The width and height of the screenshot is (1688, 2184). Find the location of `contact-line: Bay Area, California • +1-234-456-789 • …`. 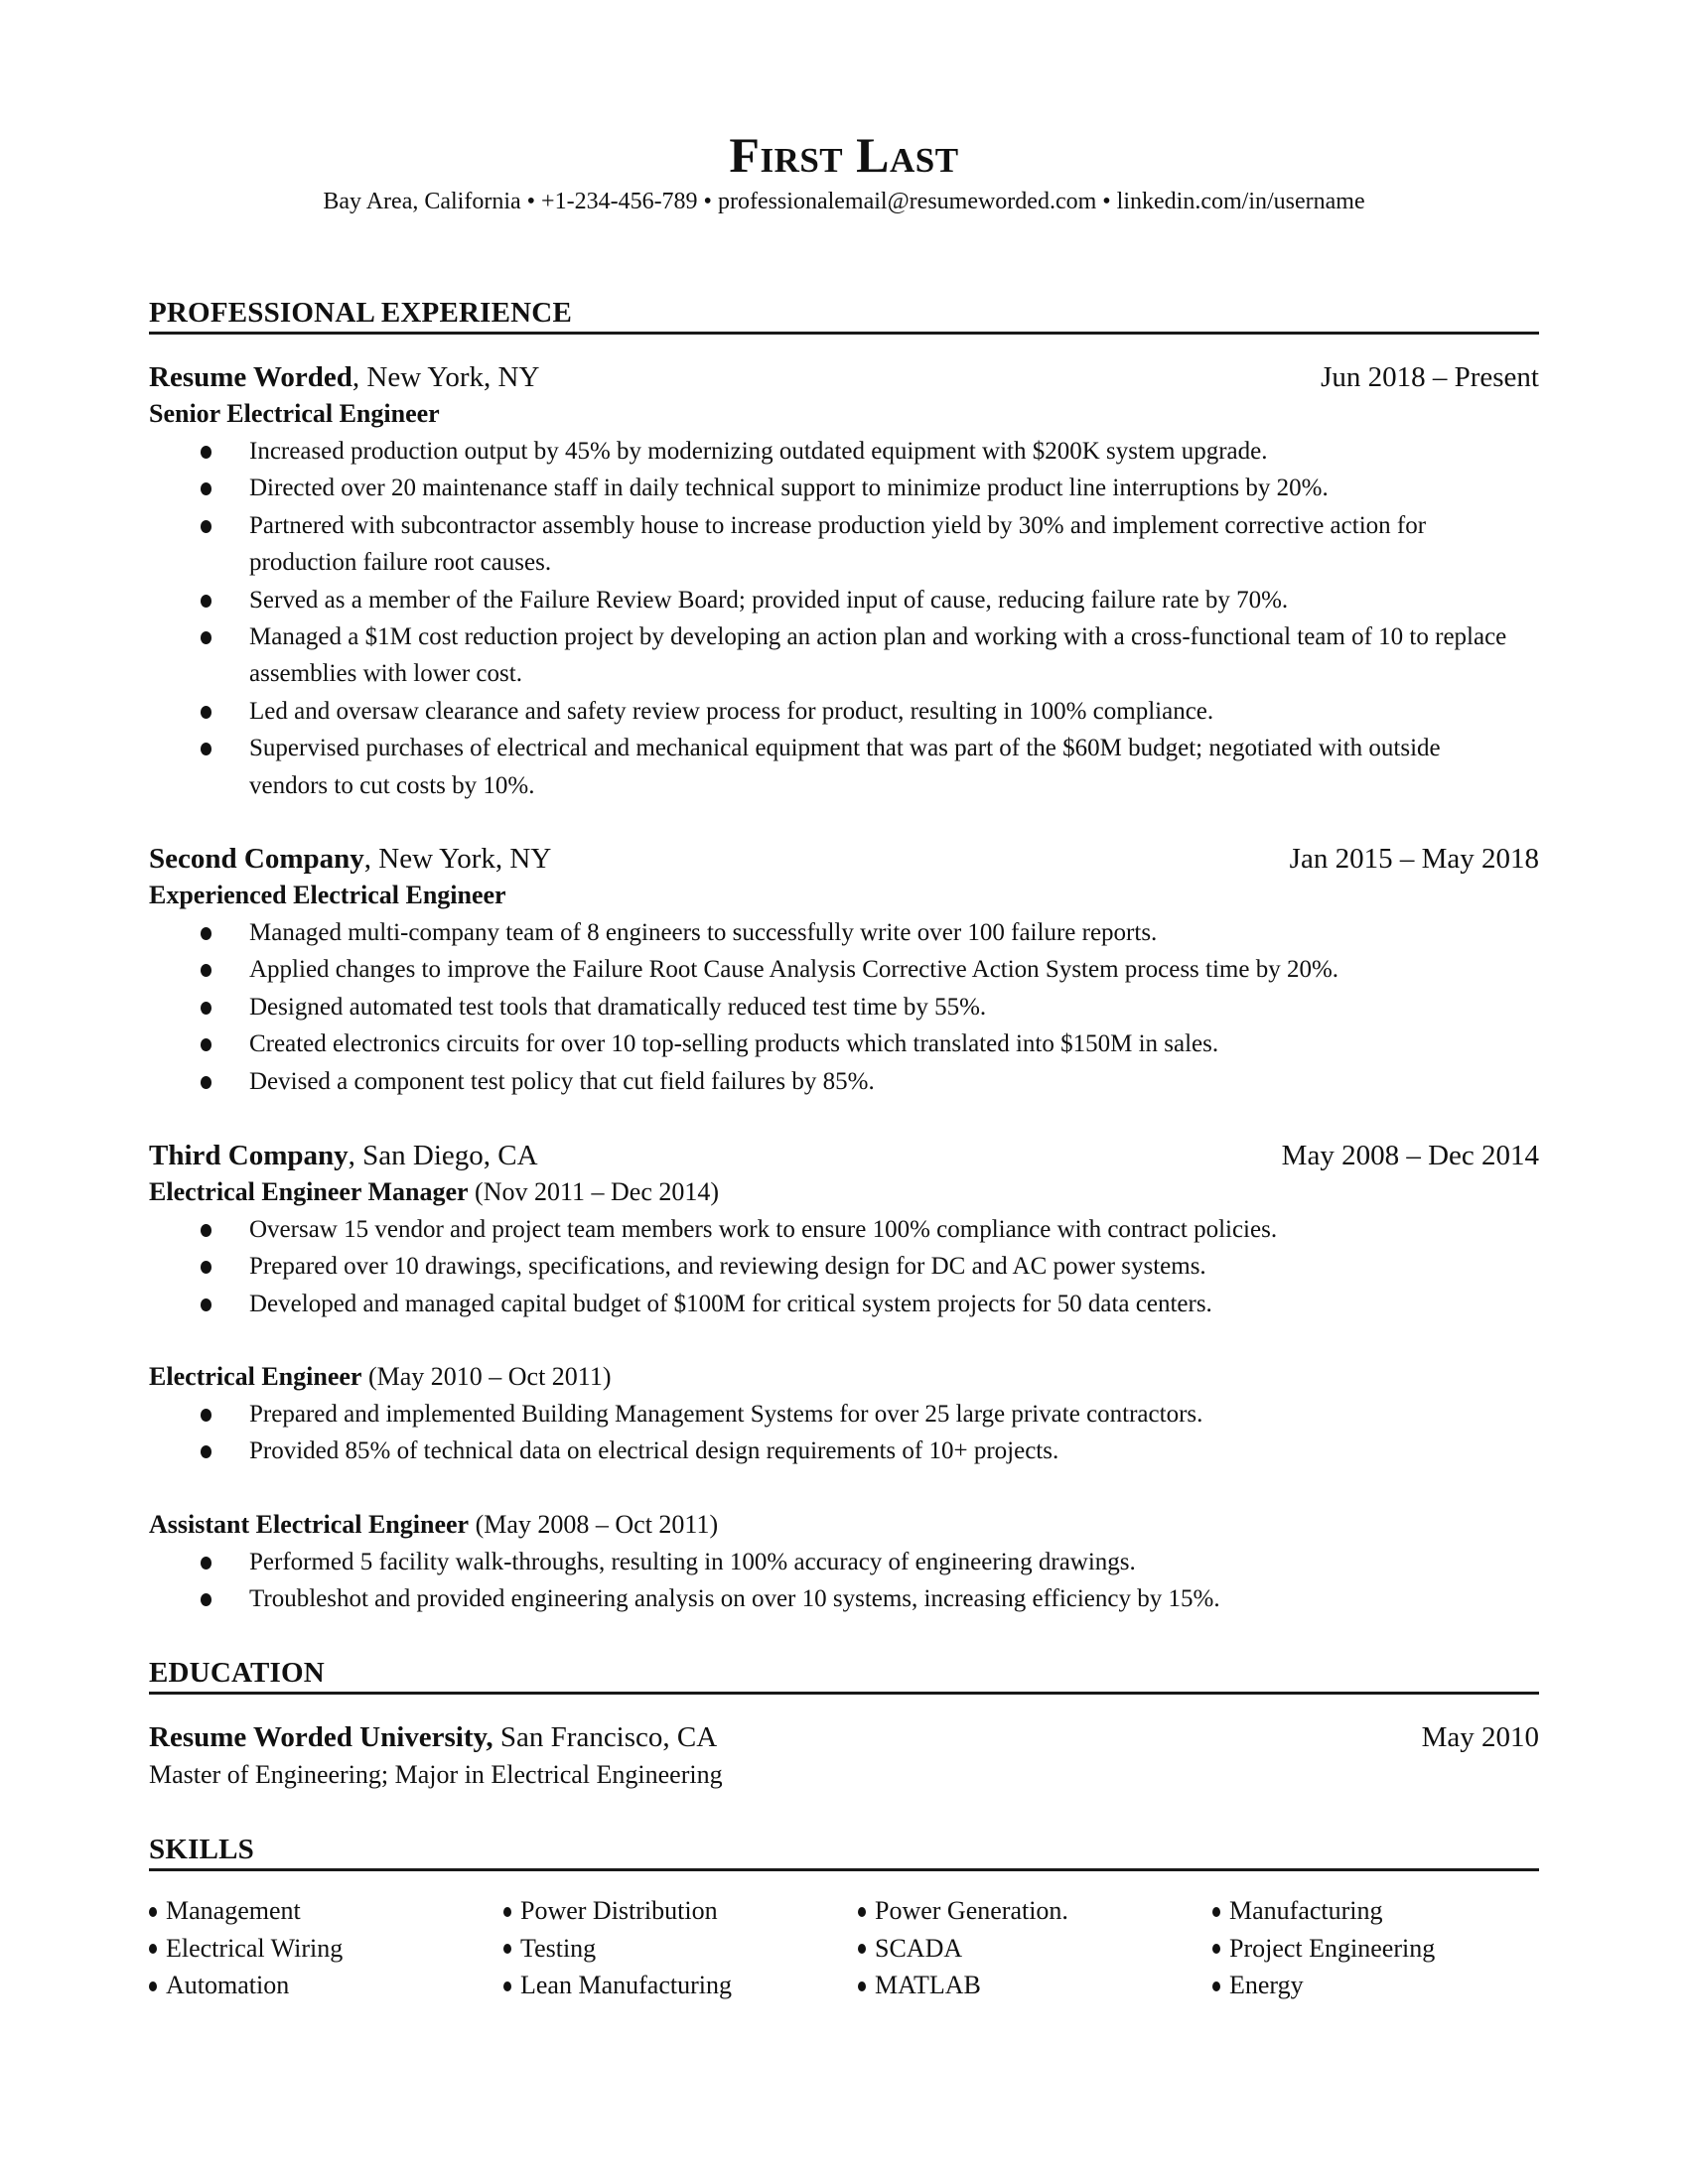

contact-line: Bay Area, California • +1-234-456-789 • … is located at coordinates (844, 201).